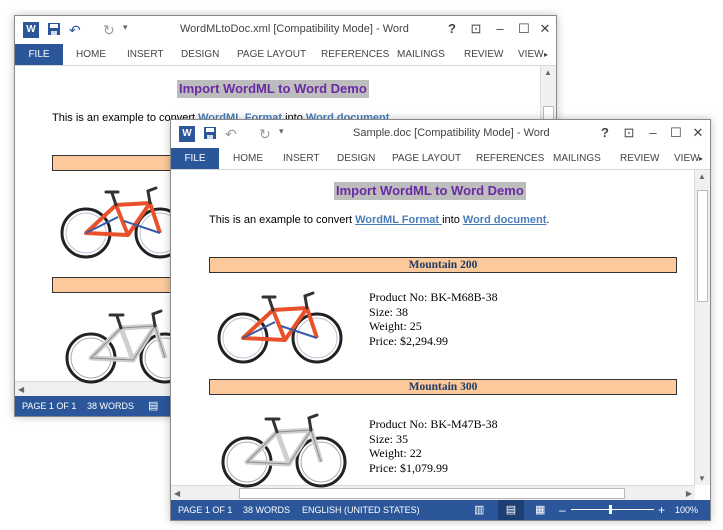 This screenshot has height=530, width=723. I want to click on product-name: Mountain 200, so click(443, 265).